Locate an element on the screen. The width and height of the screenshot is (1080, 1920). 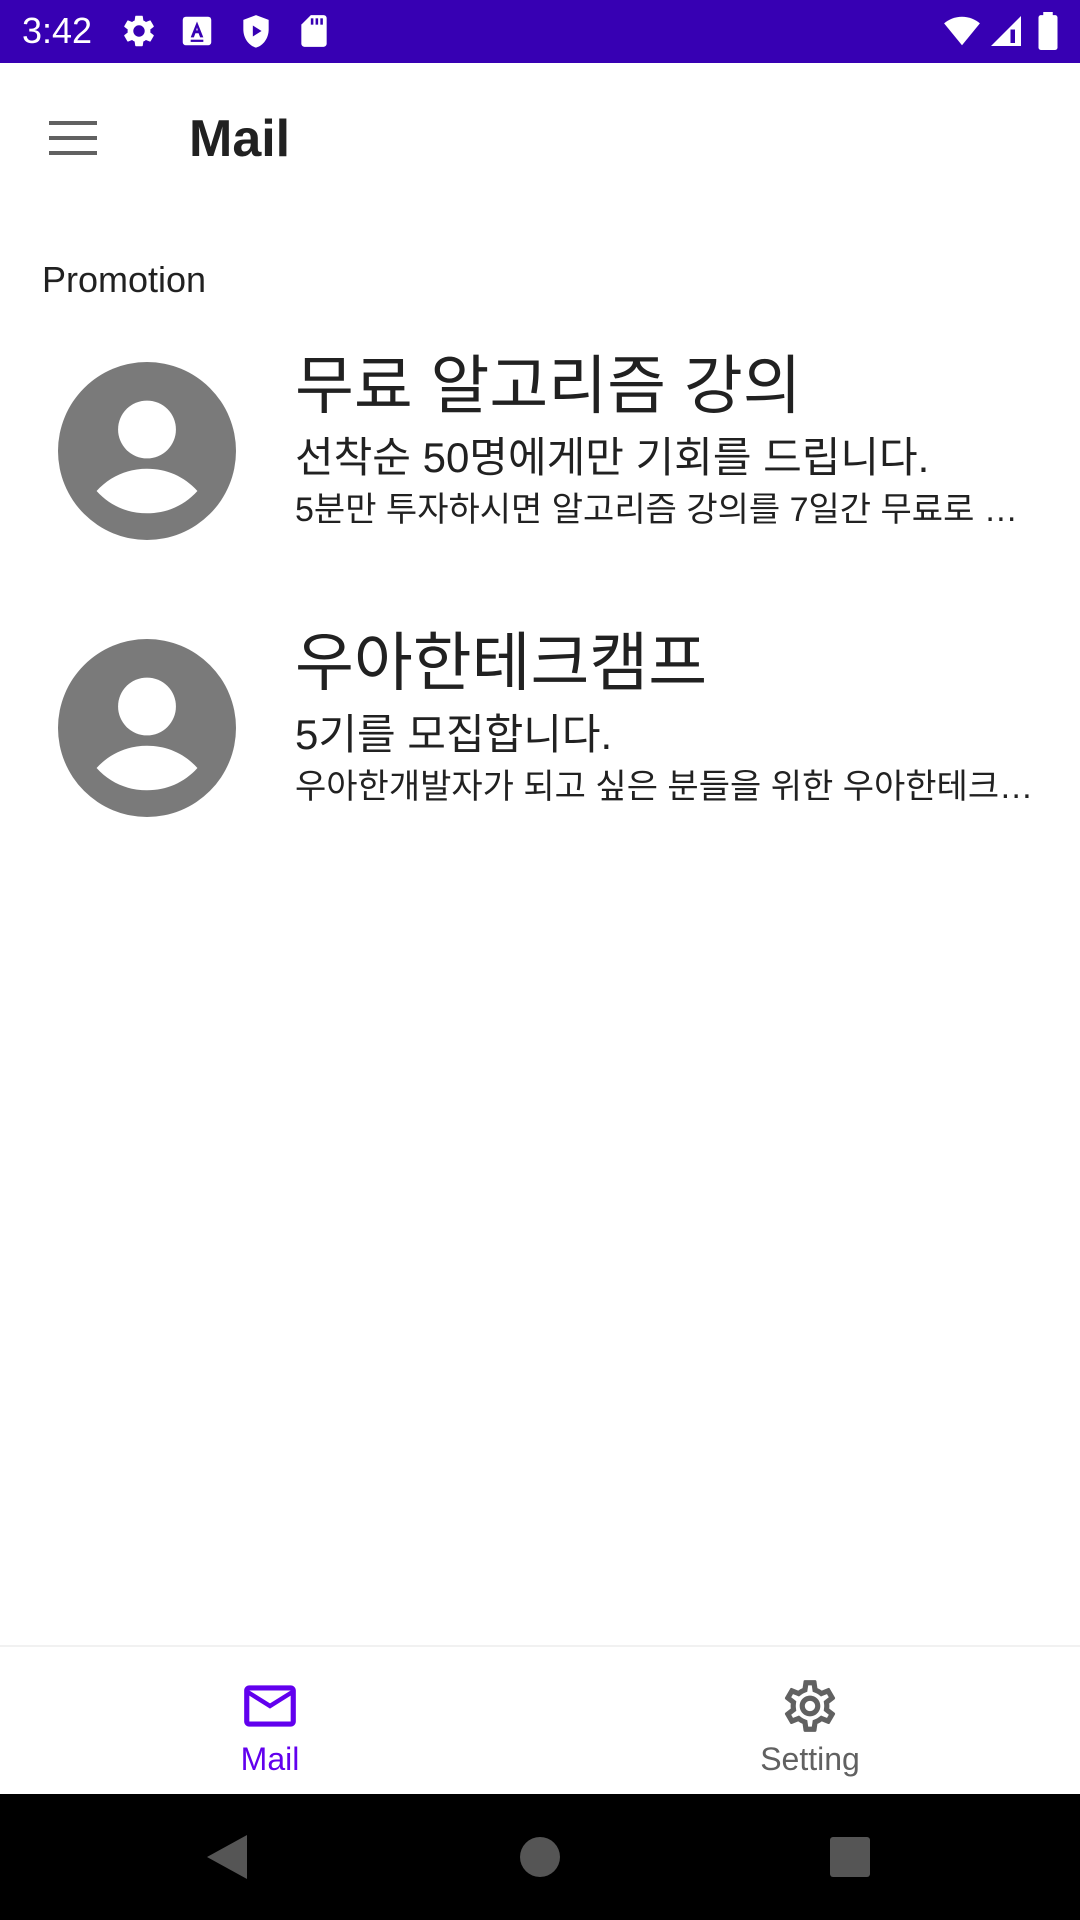
mail-subject: 5기를 모집합니다. is located at coordinates (454, 734).